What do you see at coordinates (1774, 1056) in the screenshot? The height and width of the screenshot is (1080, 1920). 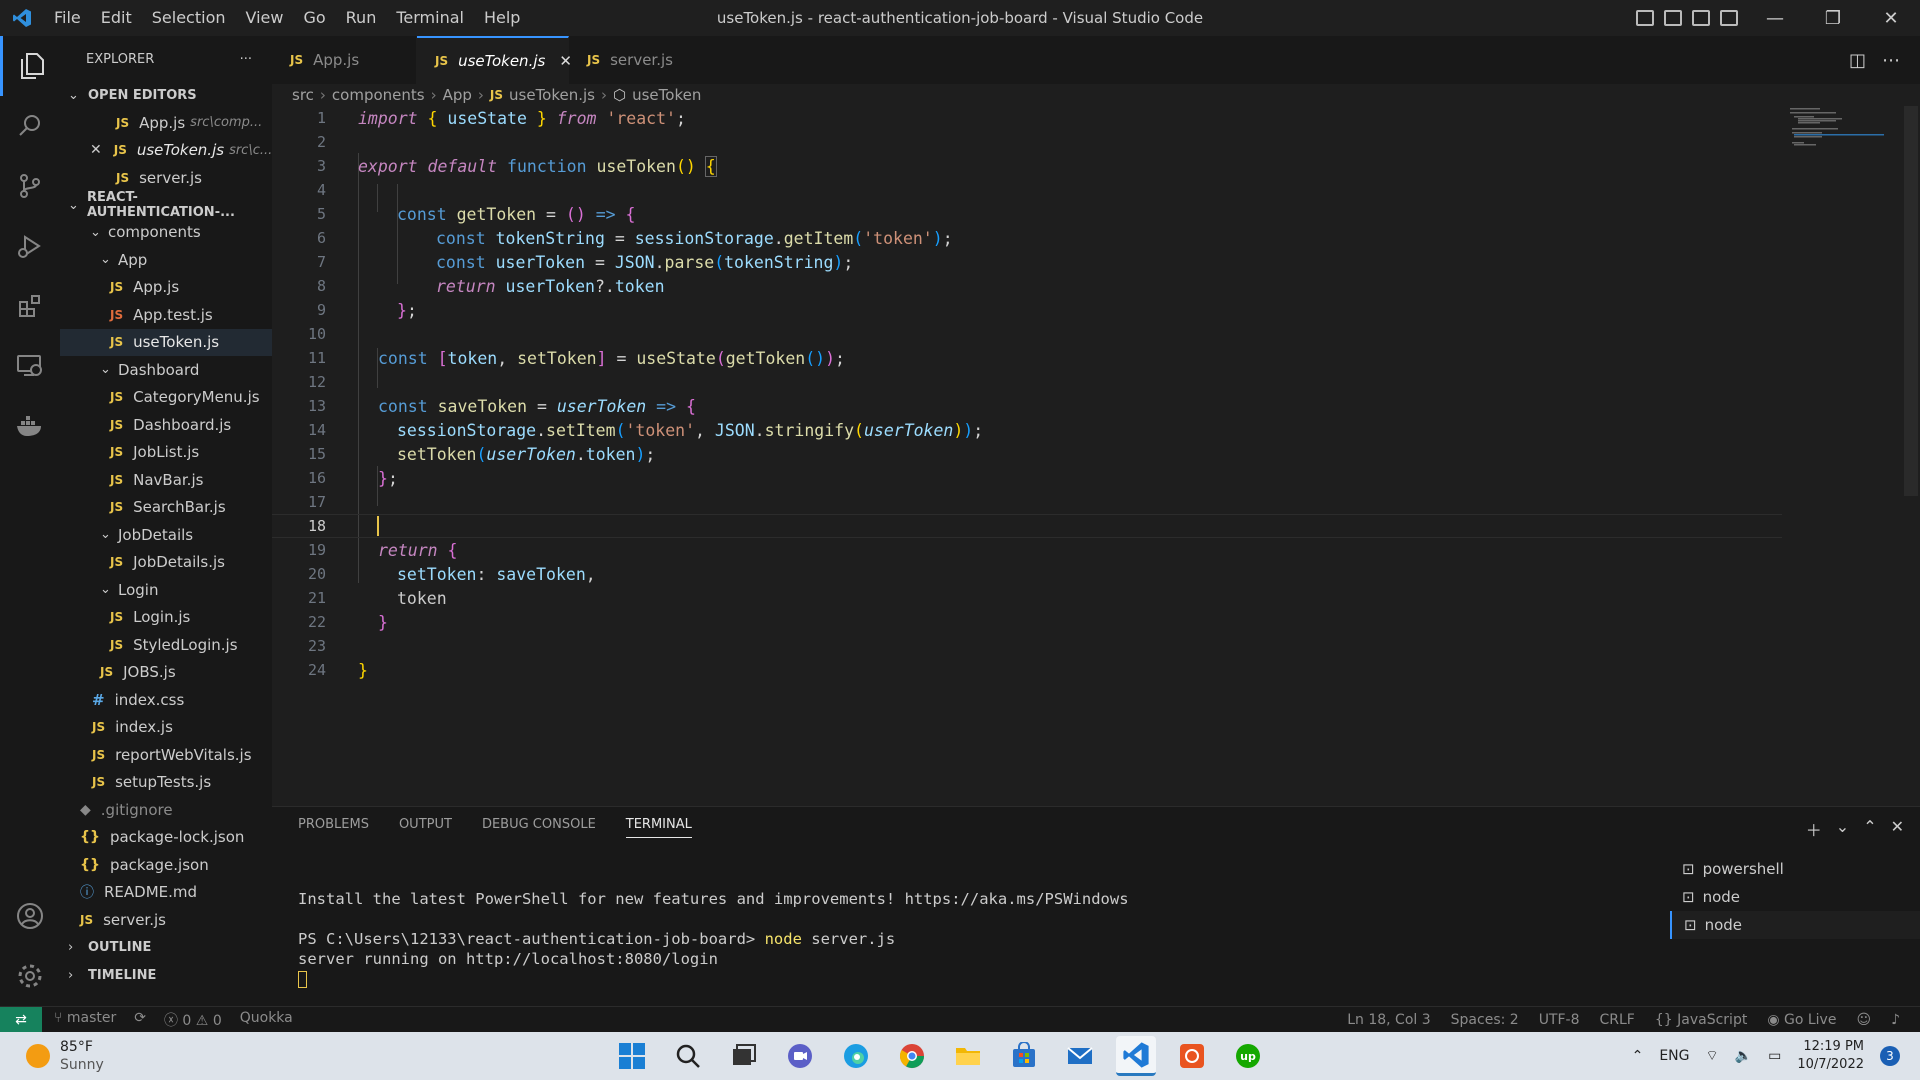 I see `battery-icon: ▭` at bounding box center [1774, 1056].